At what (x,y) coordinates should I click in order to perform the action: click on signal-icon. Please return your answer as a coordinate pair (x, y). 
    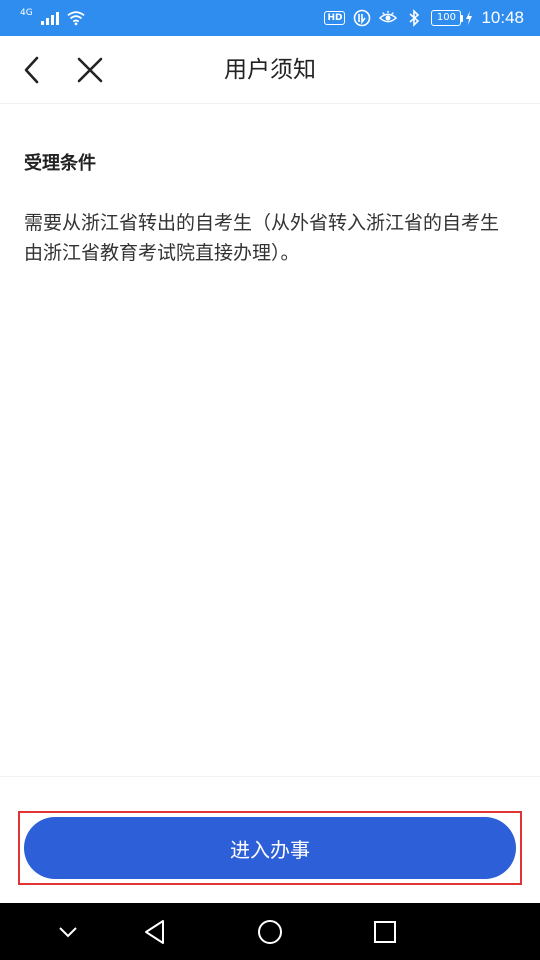
    Looking at the image, I should click on (49, 18).